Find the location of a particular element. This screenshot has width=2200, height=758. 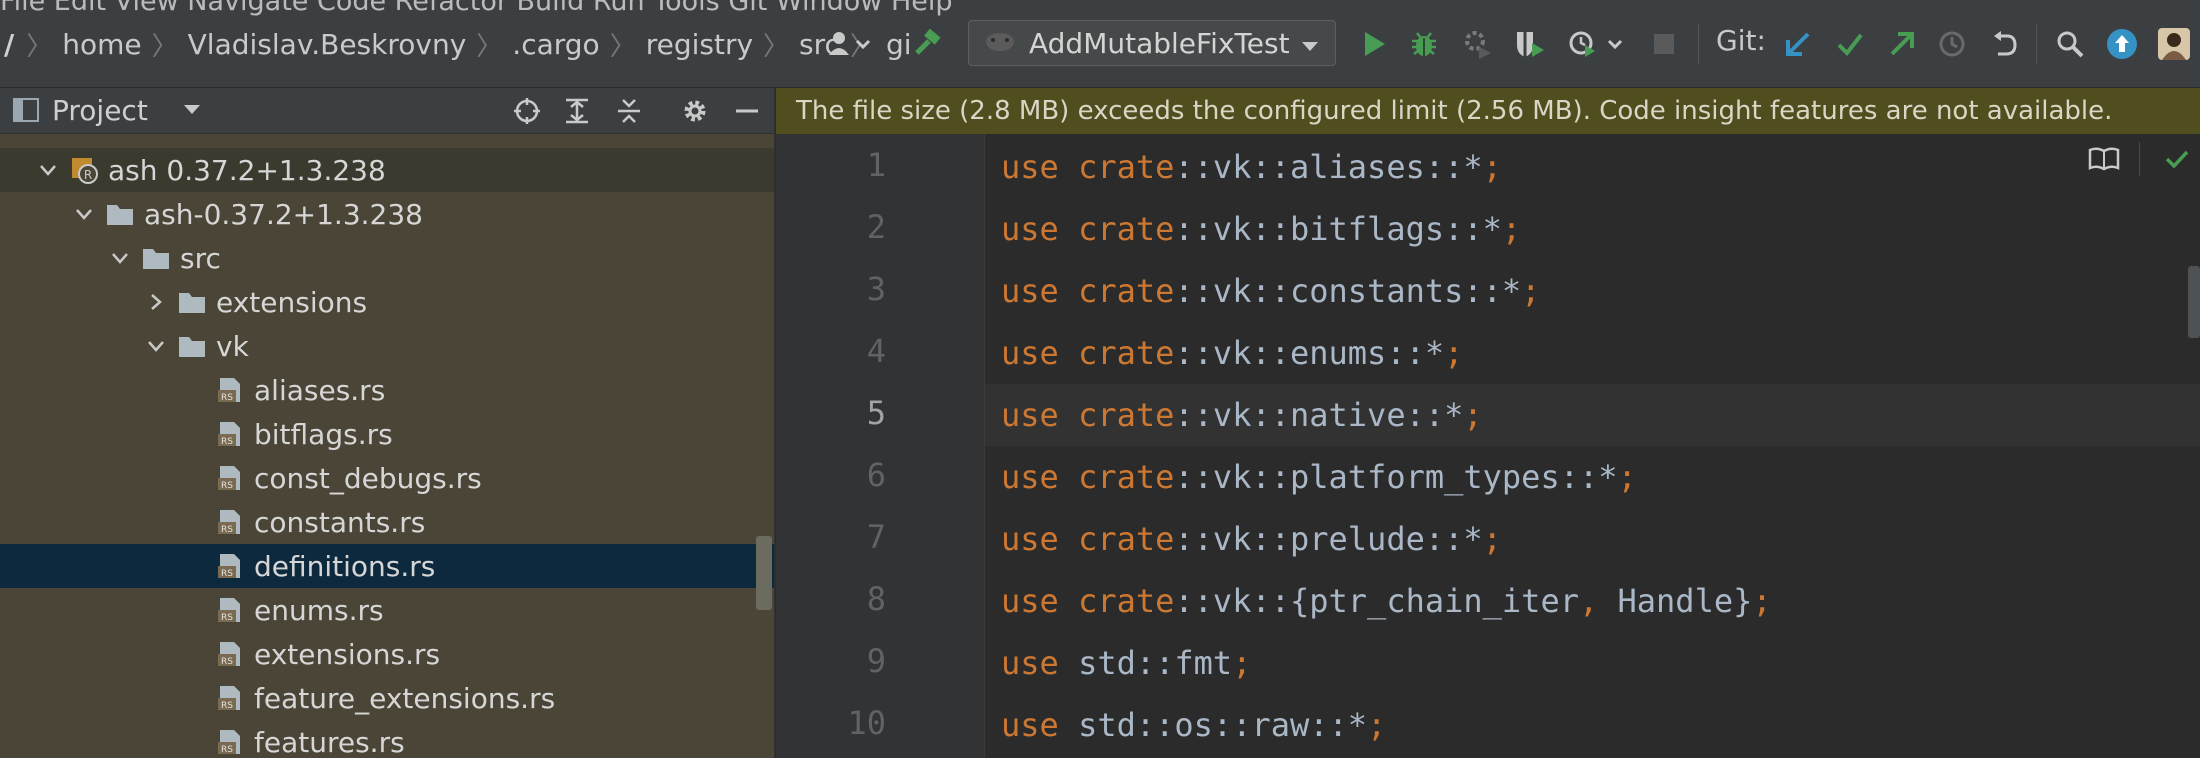

profile-icon is located at coordinates (1478, 44).